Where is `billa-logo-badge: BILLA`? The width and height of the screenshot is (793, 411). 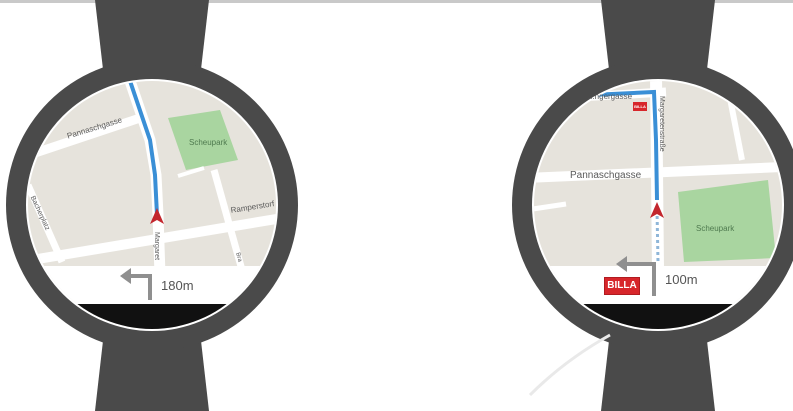
billa-logo-badge: BILLA is located at coordinates (622, 286).